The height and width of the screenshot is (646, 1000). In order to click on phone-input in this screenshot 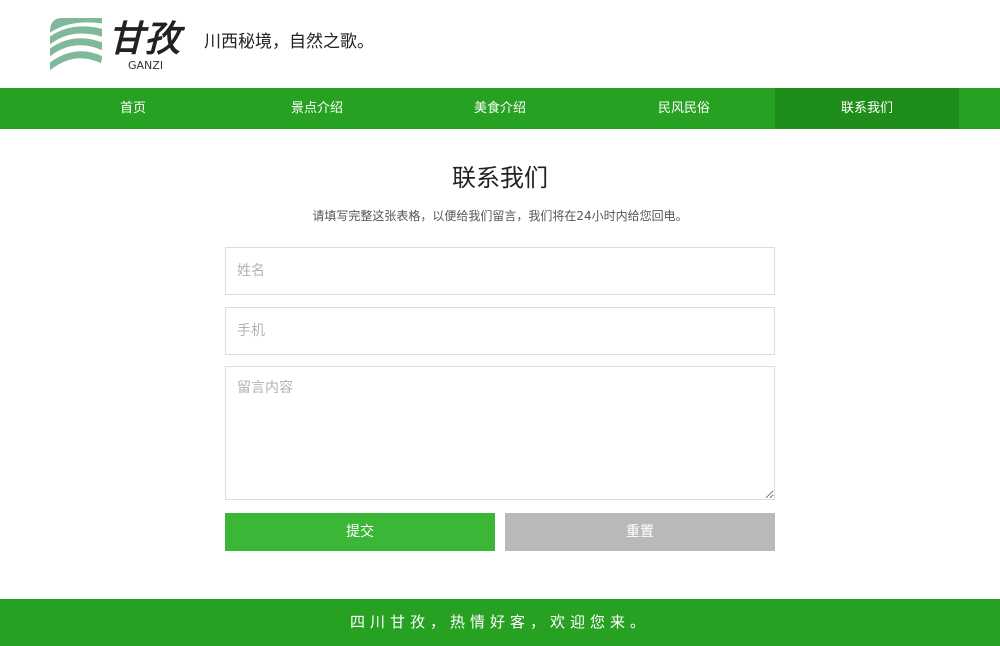, I will do `click(500, 331)`.